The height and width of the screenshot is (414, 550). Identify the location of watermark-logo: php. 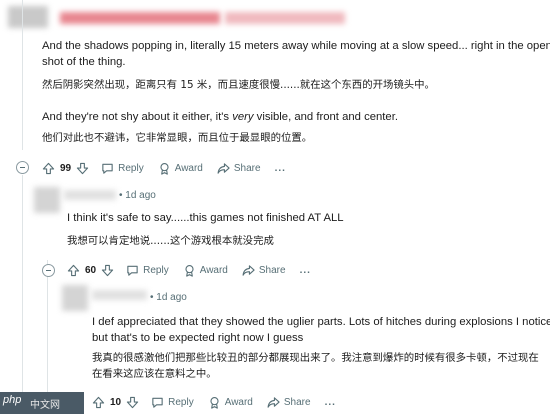
(12, 400).